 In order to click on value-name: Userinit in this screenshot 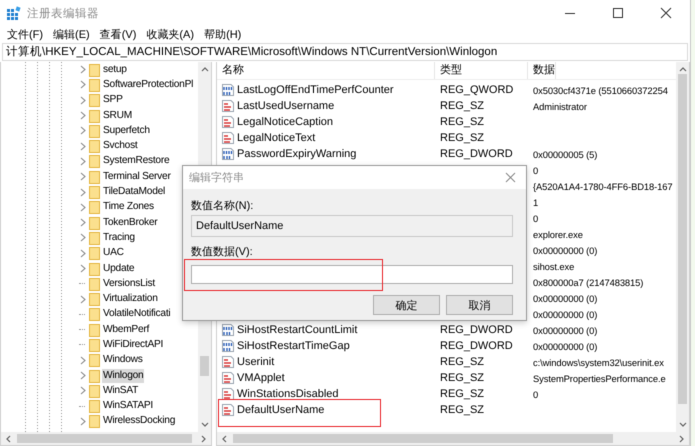, I will do `click(255, 362)`.